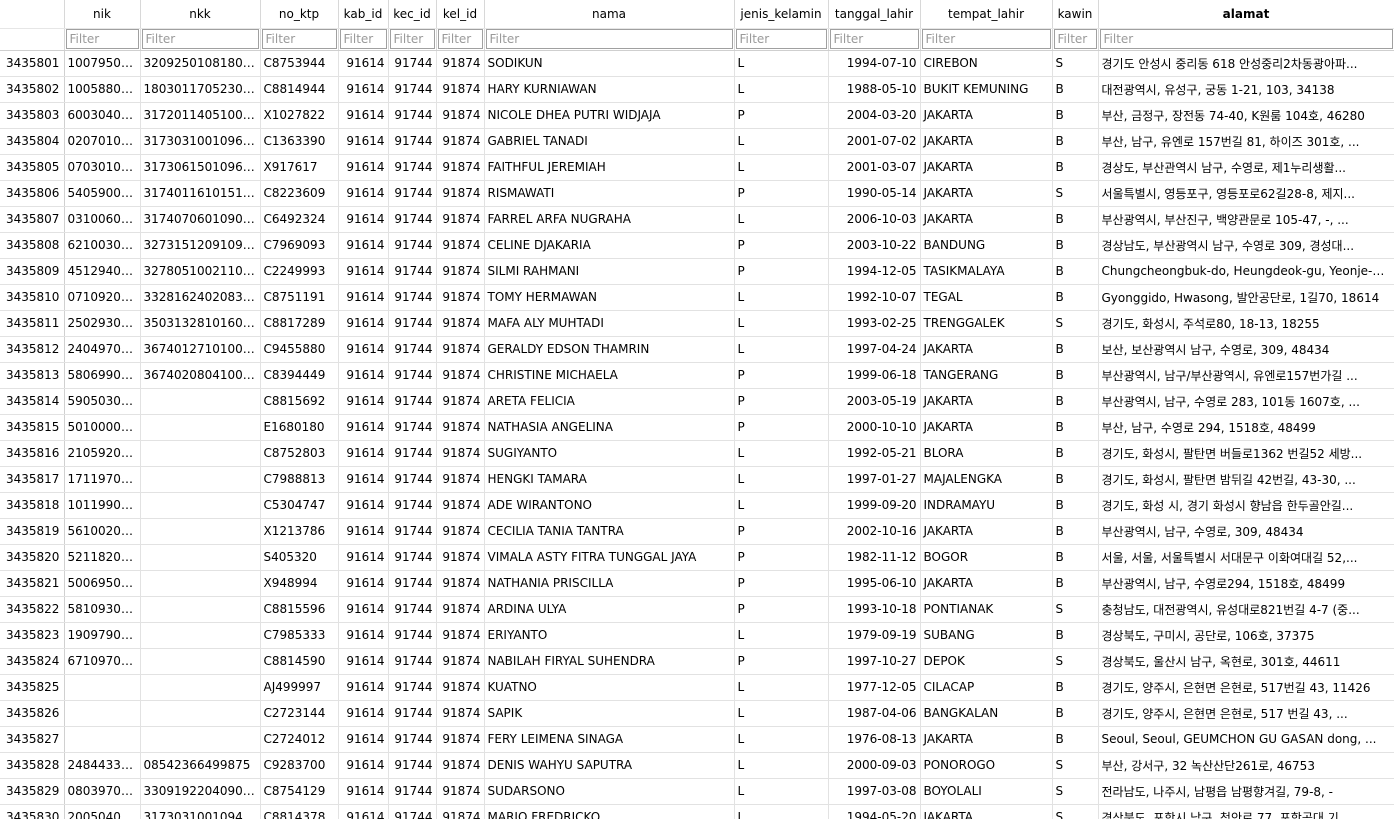 This screenshot has height=819, width=1394. What do you see at coordinates (102, 687) in the screenshot?
I see `cell-nik` at bounding box center [102, 687].